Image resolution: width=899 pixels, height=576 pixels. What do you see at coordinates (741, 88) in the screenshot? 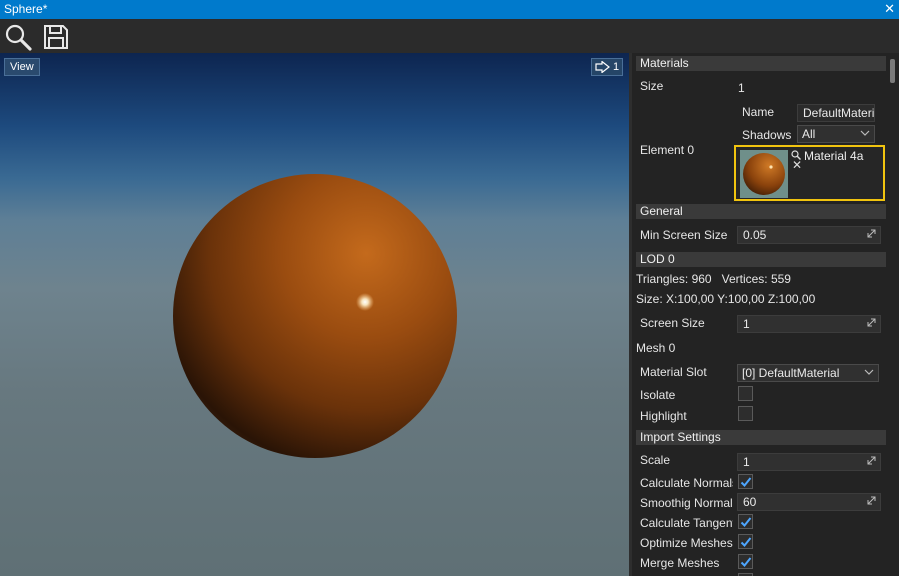
I see `materials-size-value: 1` at bounding box center [741, 88].